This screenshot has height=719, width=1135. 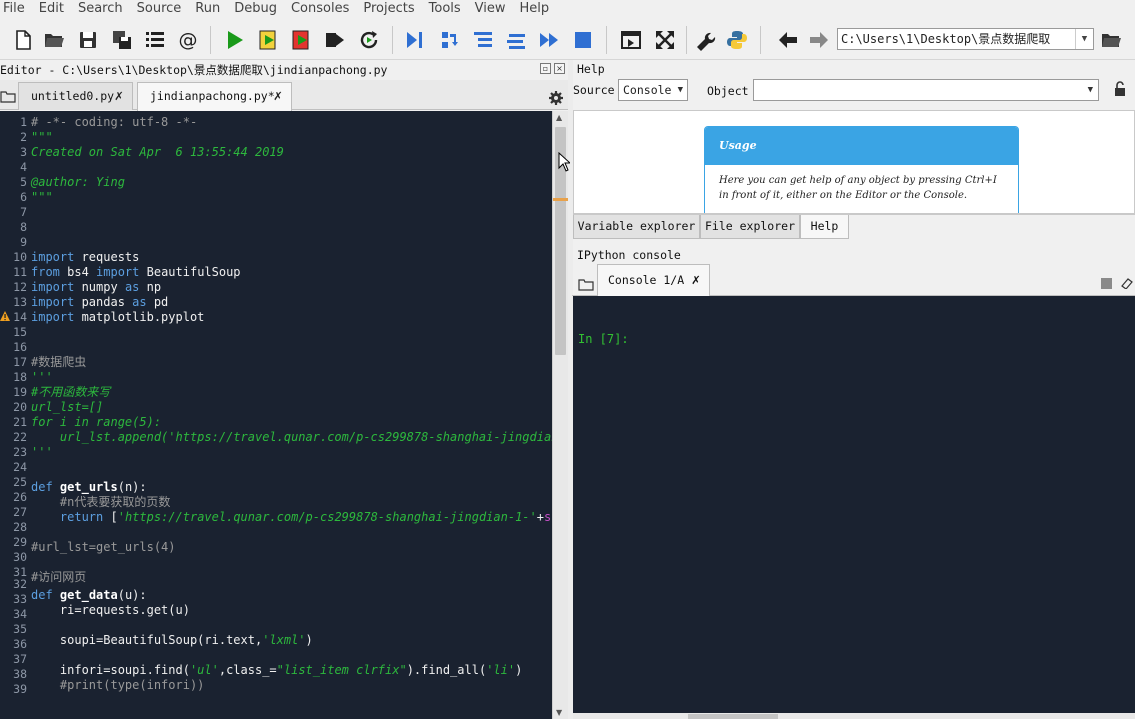 I want to click on menu-edit: Edit, so click(x=51, y=10).